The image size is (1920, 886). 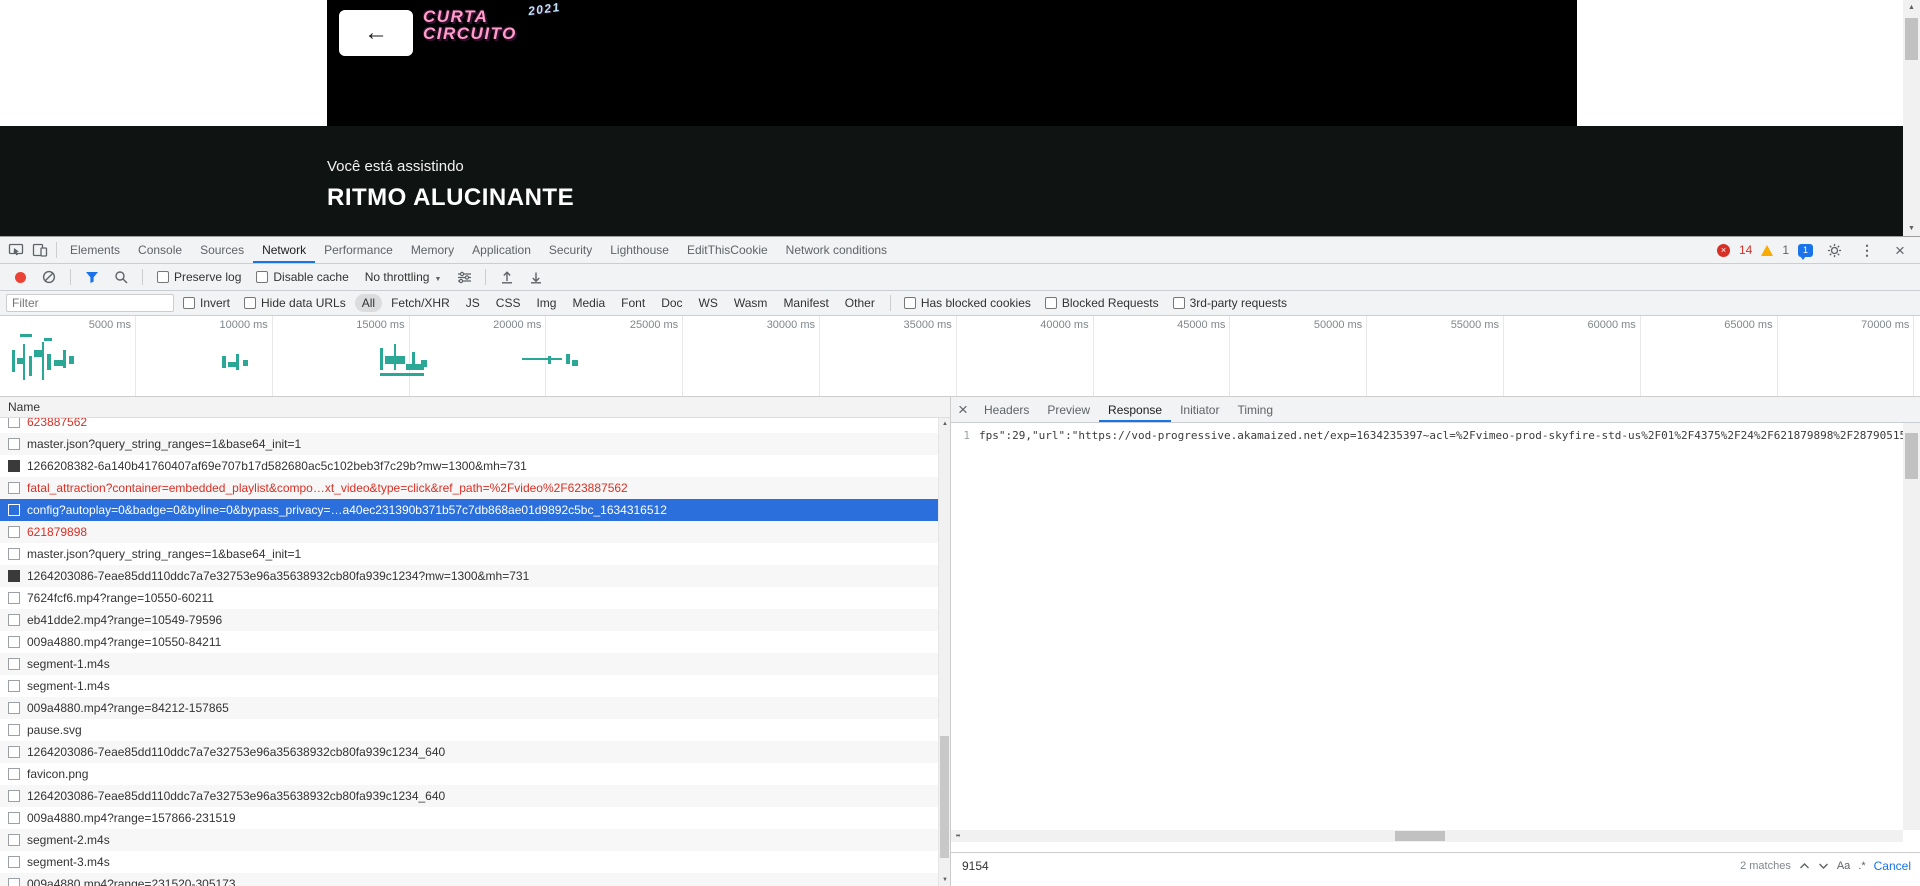 I want to click on export-har-icon, so click(x=536, y=277).